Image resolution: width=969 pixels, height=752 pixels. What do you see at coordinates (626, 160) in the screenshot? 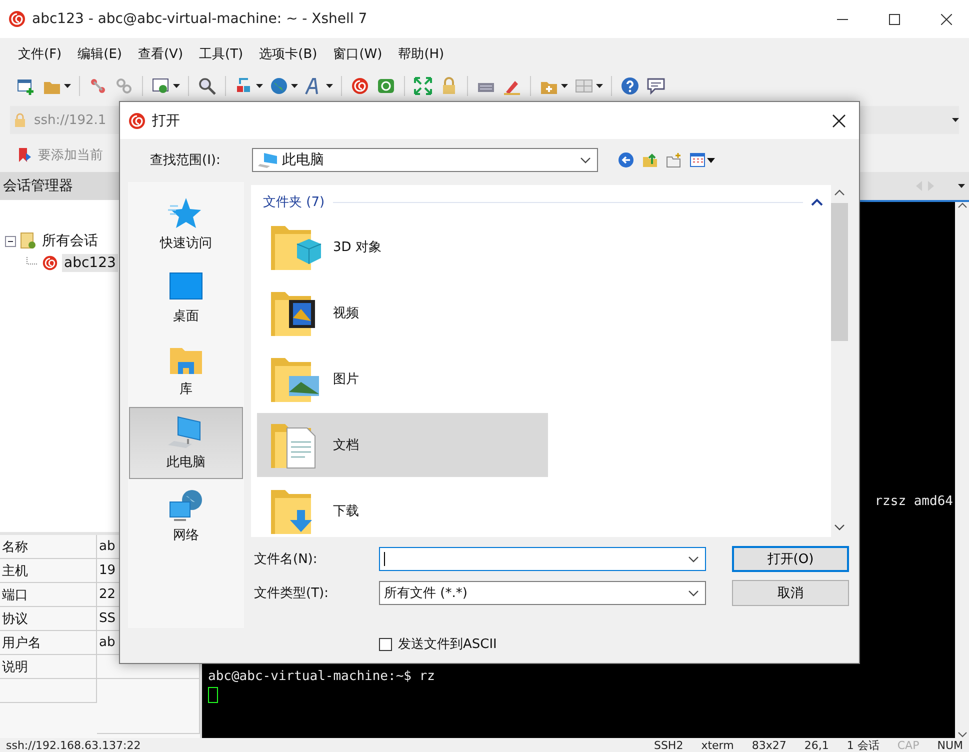
I see `back-icon` at bounding box center [626, 160].